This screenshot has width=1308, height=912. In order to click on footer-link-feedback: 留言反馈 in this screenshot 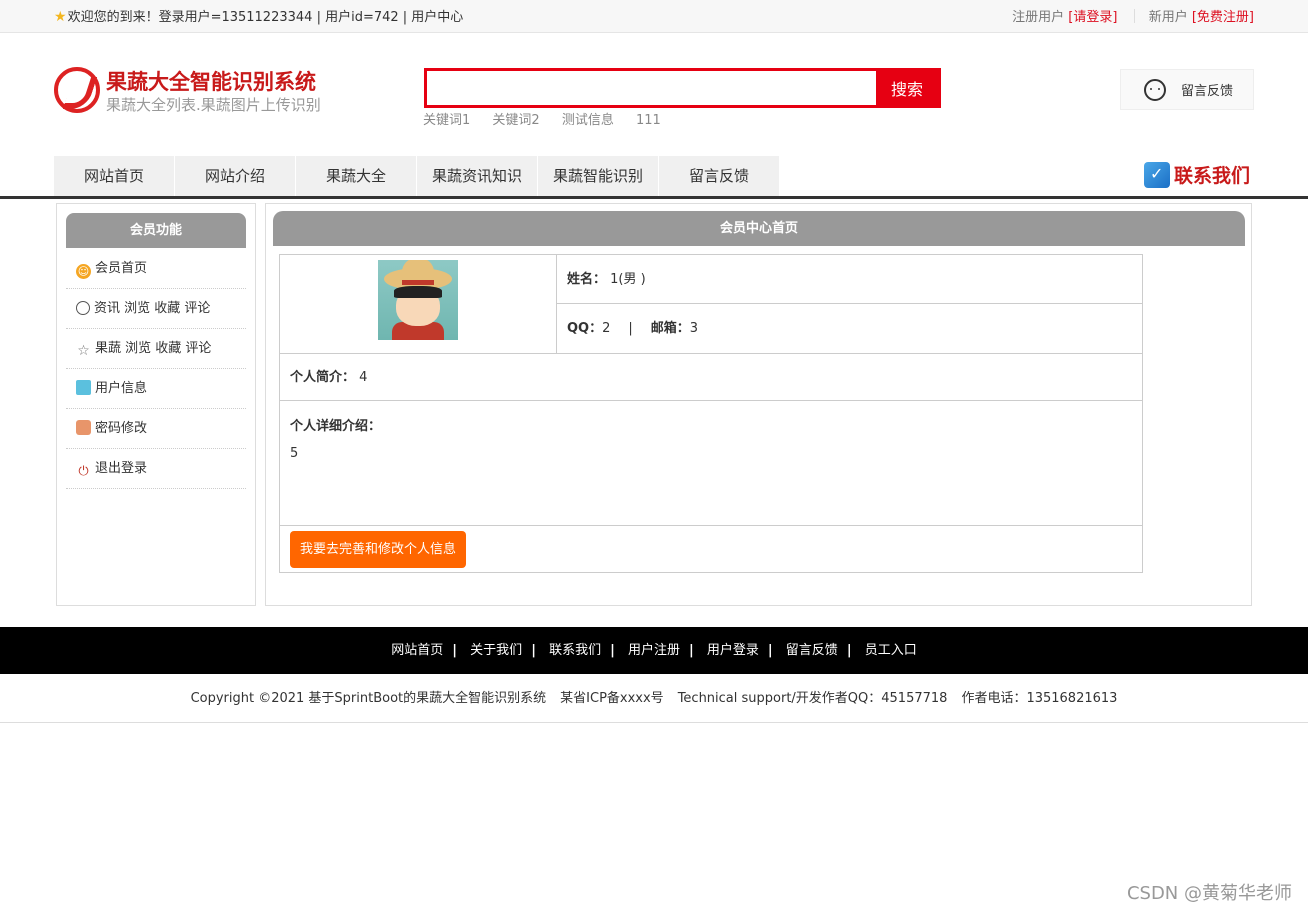, I will do `click(812, 650)`.